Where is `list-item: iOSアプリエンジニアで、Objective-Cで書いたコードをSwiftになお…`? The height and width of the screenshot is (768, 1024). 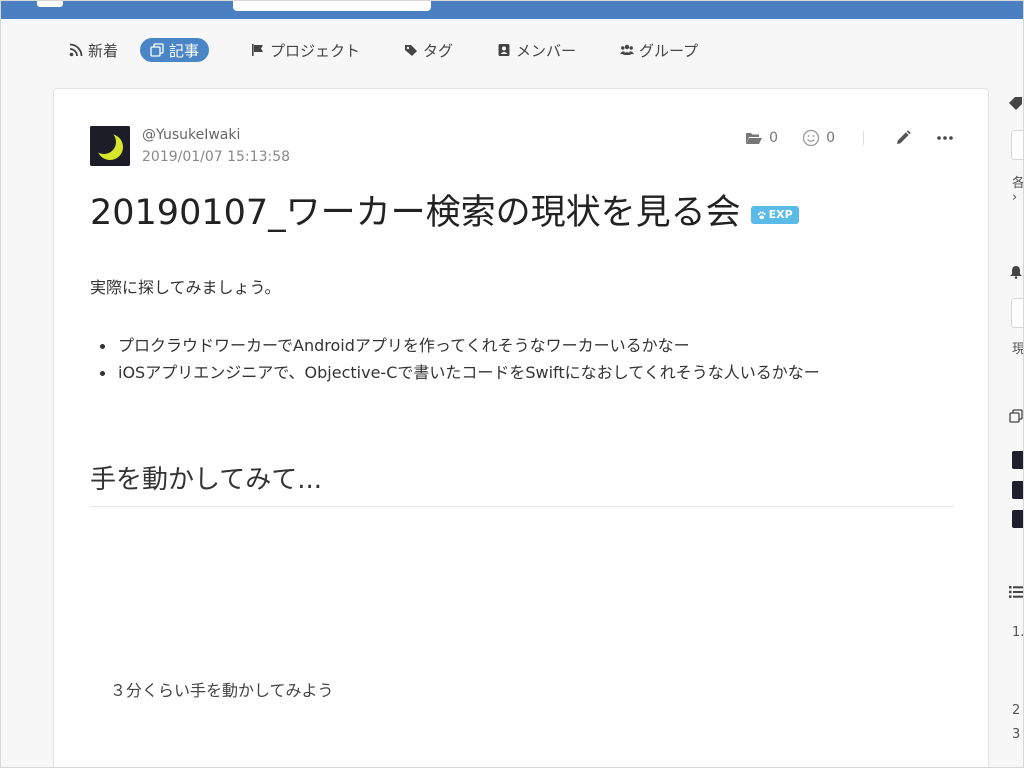
list-item: iOSアプリエンジニアで、Objective-Cで書いたコードをSwiftになお… is located at coordinates (460, 372).